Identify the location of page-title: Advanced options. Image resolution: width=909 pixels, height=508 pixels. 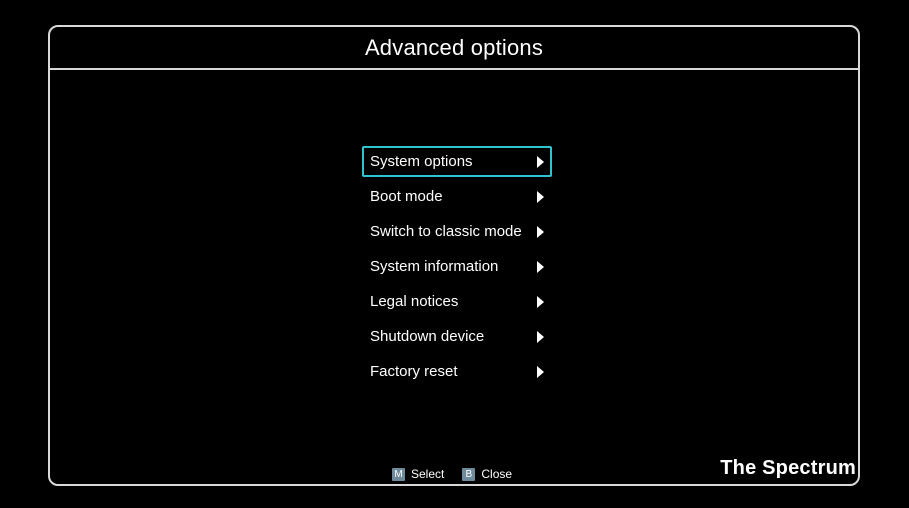
(454, 47).